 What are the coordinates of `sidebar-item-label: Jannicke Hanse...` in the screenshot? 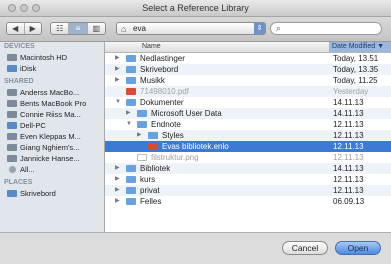 It's located at (50, 158).